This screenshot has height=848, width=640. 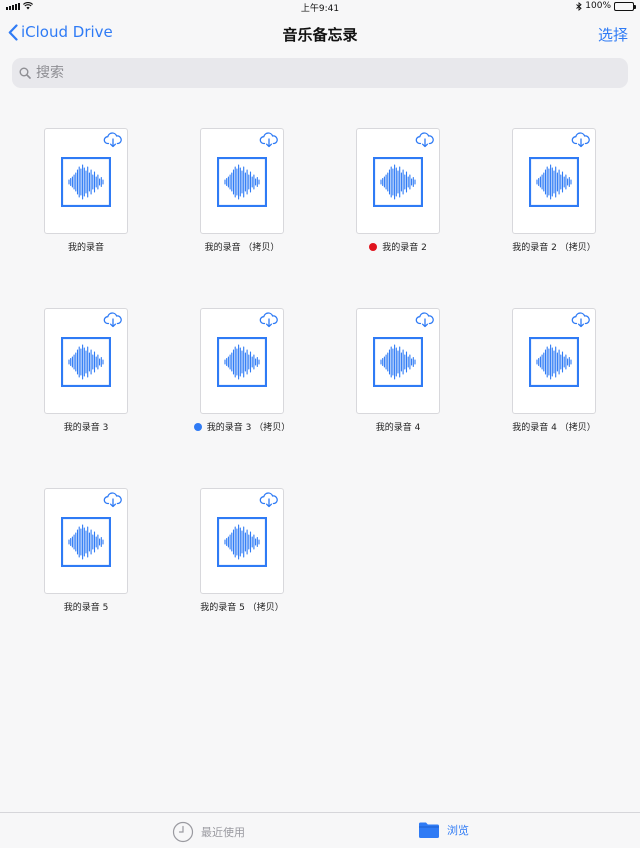 I want to click on file-name: 我的录音 5 （拷贝）, so click(x=241, y=606).